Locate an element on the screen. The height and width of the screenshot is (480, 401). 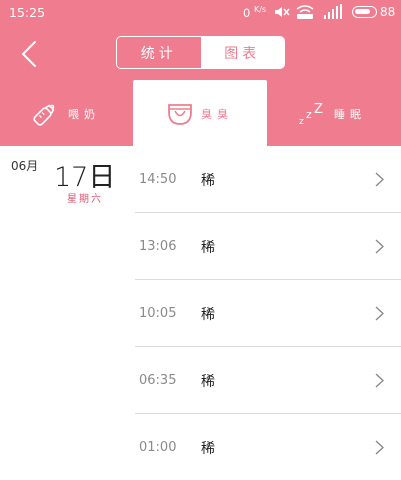
baby-bottle-icon is located at coordinates (44, 115).